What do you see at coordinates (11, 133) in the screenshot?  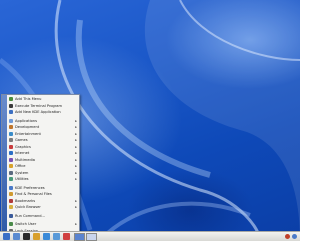 I see `entertainment-icon` at bounding box center [11, 133].